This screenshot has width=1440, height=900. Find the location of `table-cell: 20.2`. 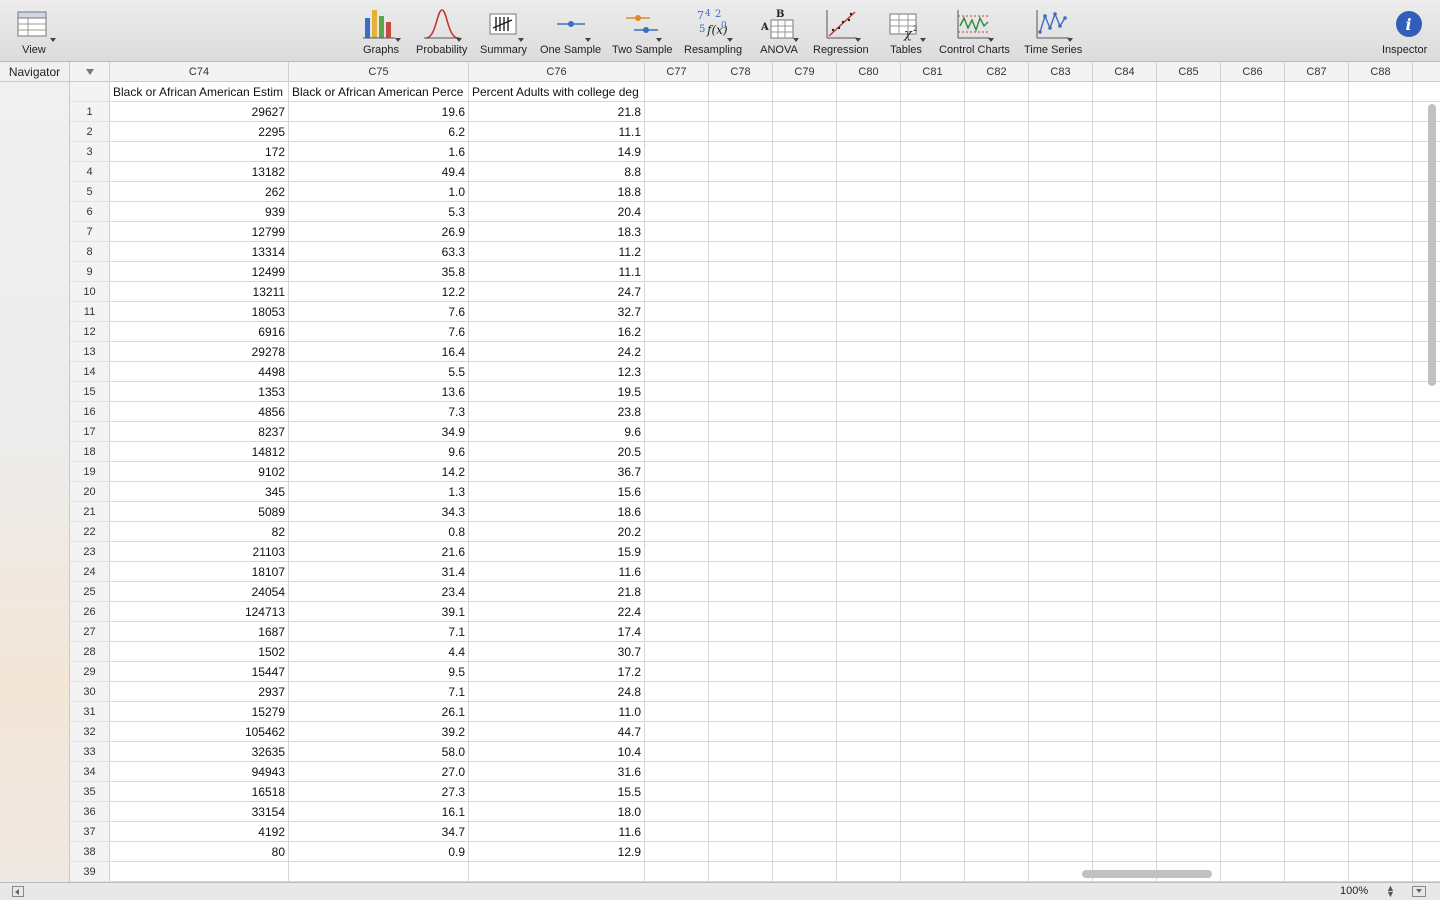

table-cell: 20.2 is located at coordinates (557, 532).